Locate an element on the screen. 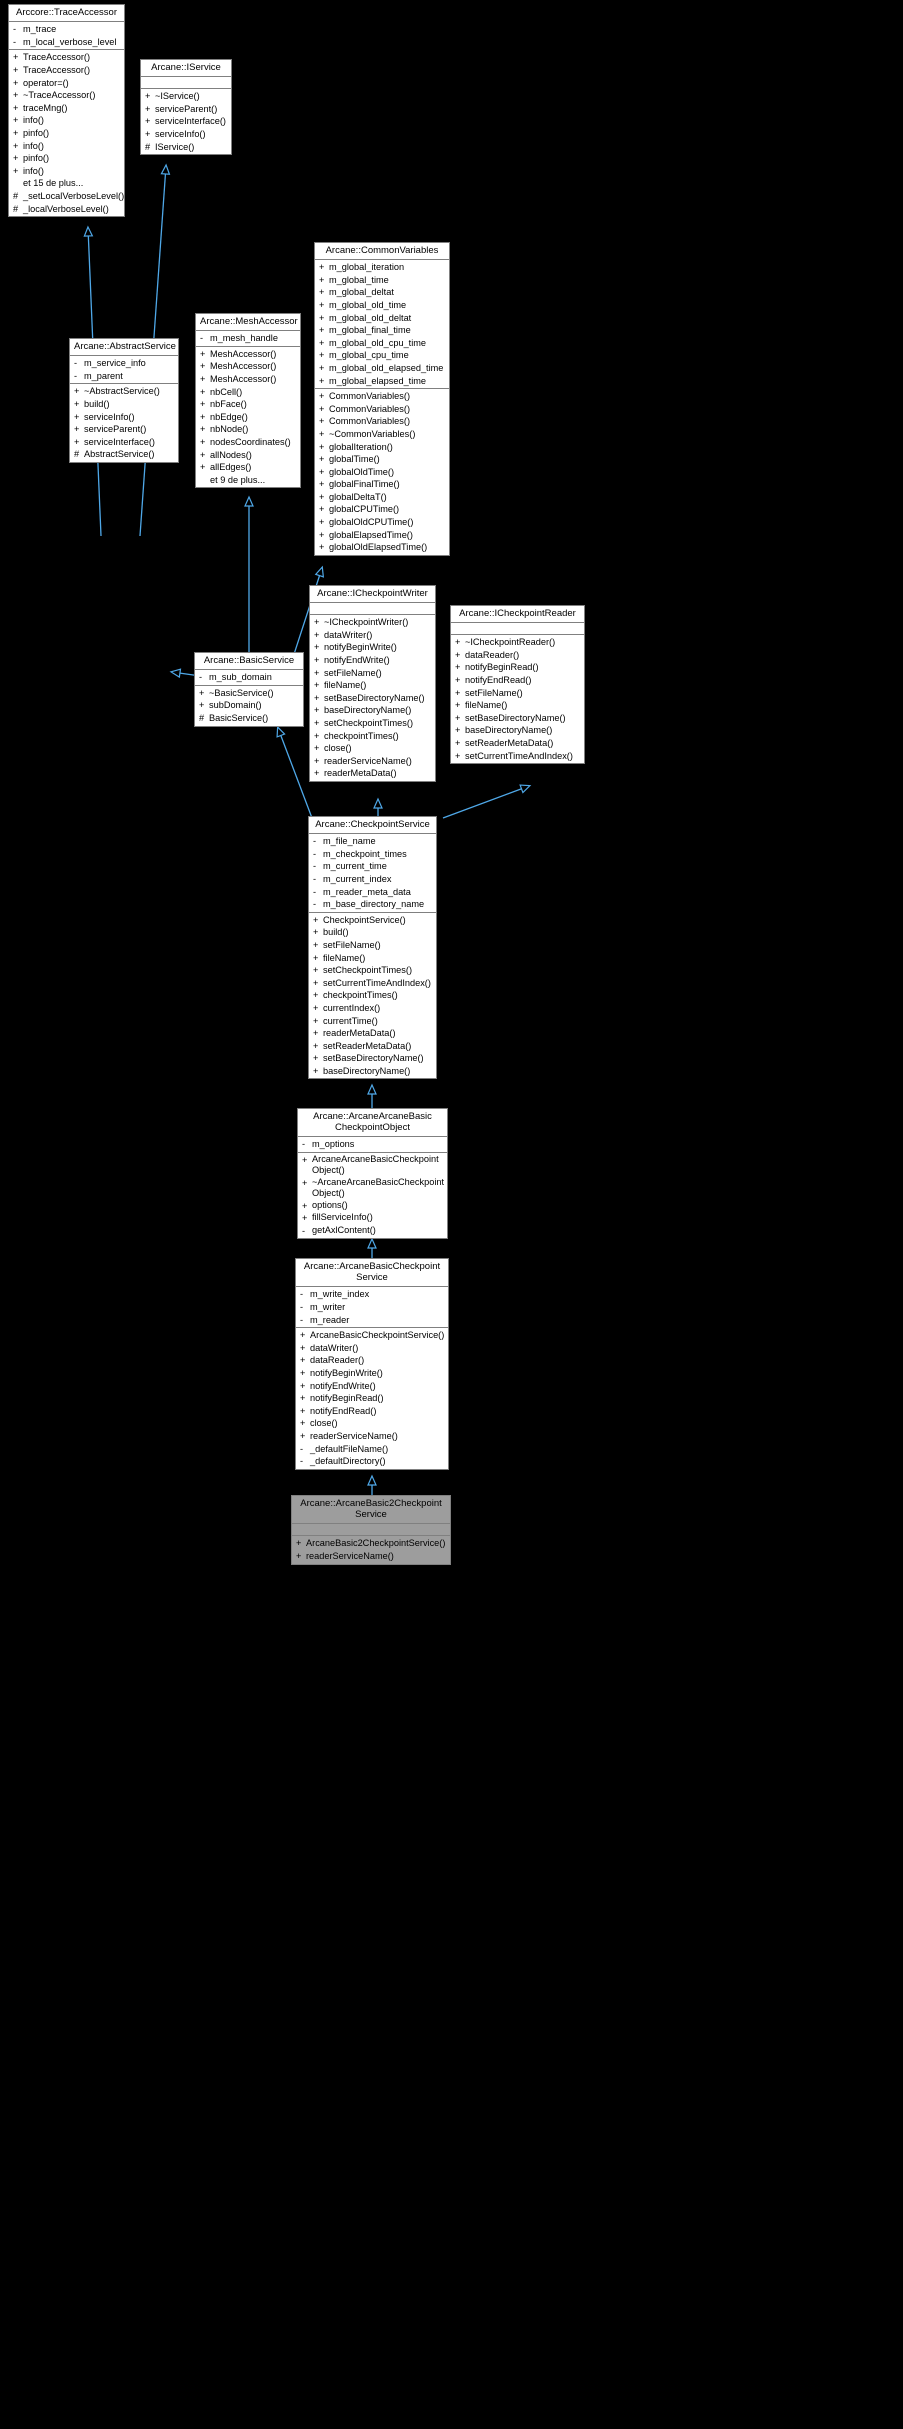  class-member-row: + setBaseDirectoryName() is located at coordinates (372, 1058).